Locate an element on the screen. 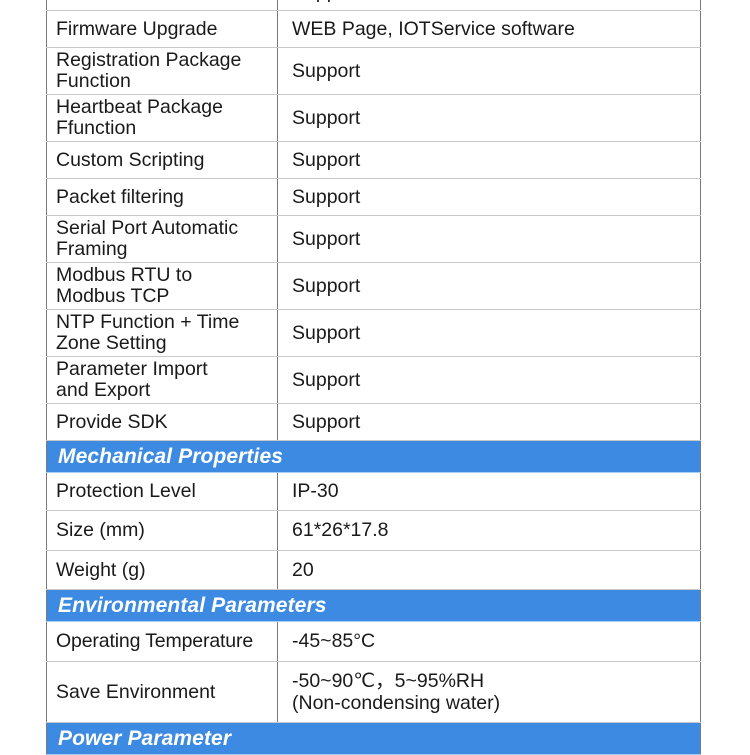 The height and width of the screenshot is (755, 750). table-row: Operating Temperature -45~85°C is located at coordinates (373, 641).